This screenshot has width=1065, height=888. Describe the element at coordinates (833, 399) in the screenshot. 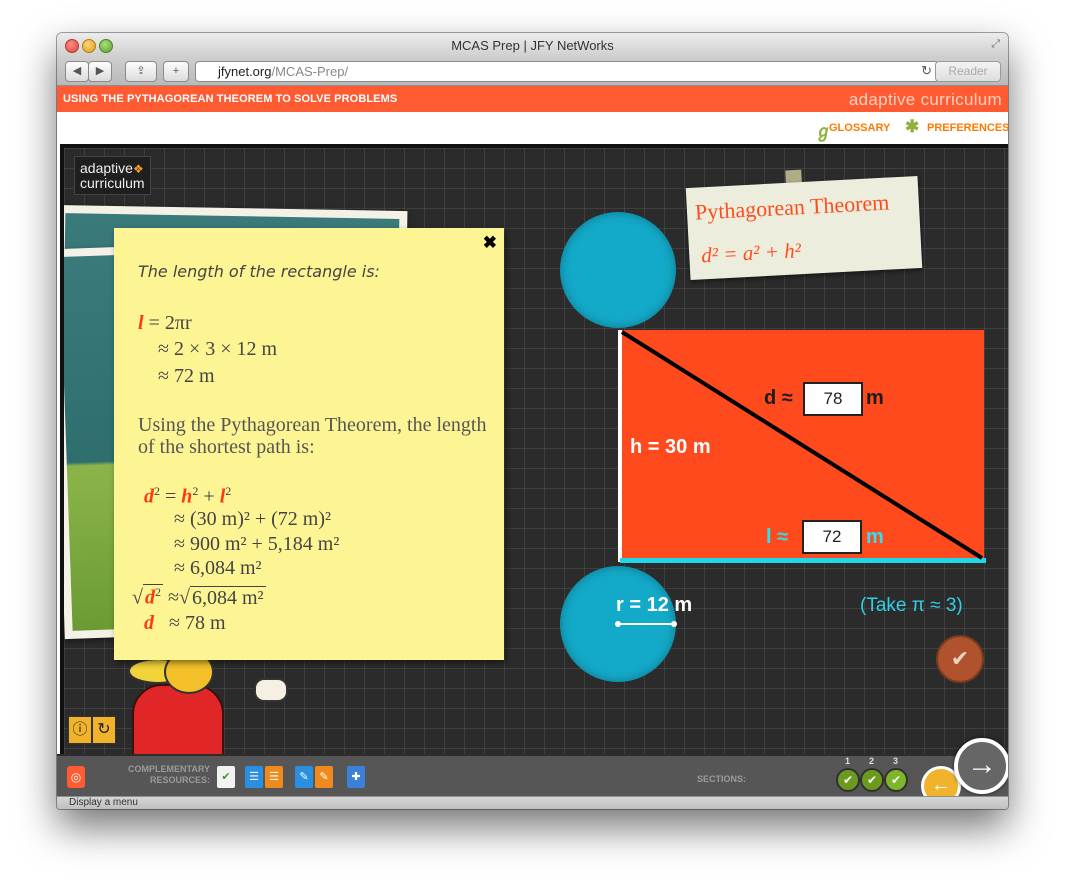

I see `d-answer-field: 78` at that location.